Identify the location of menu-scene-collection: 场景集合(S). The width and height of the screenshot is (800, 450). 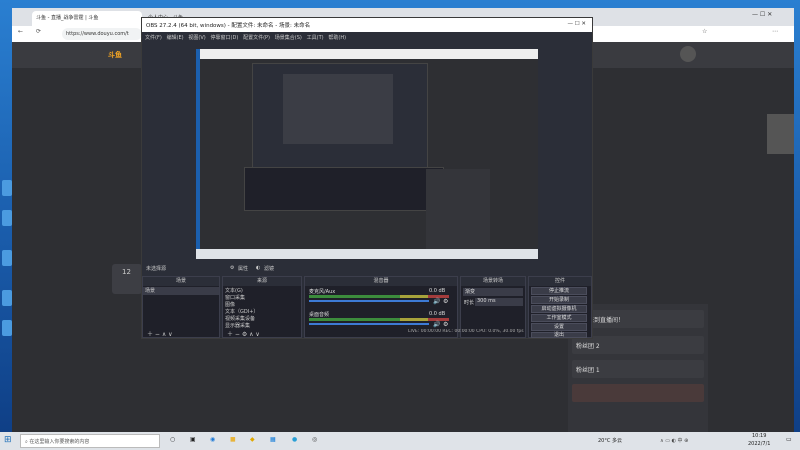
(288, 38).